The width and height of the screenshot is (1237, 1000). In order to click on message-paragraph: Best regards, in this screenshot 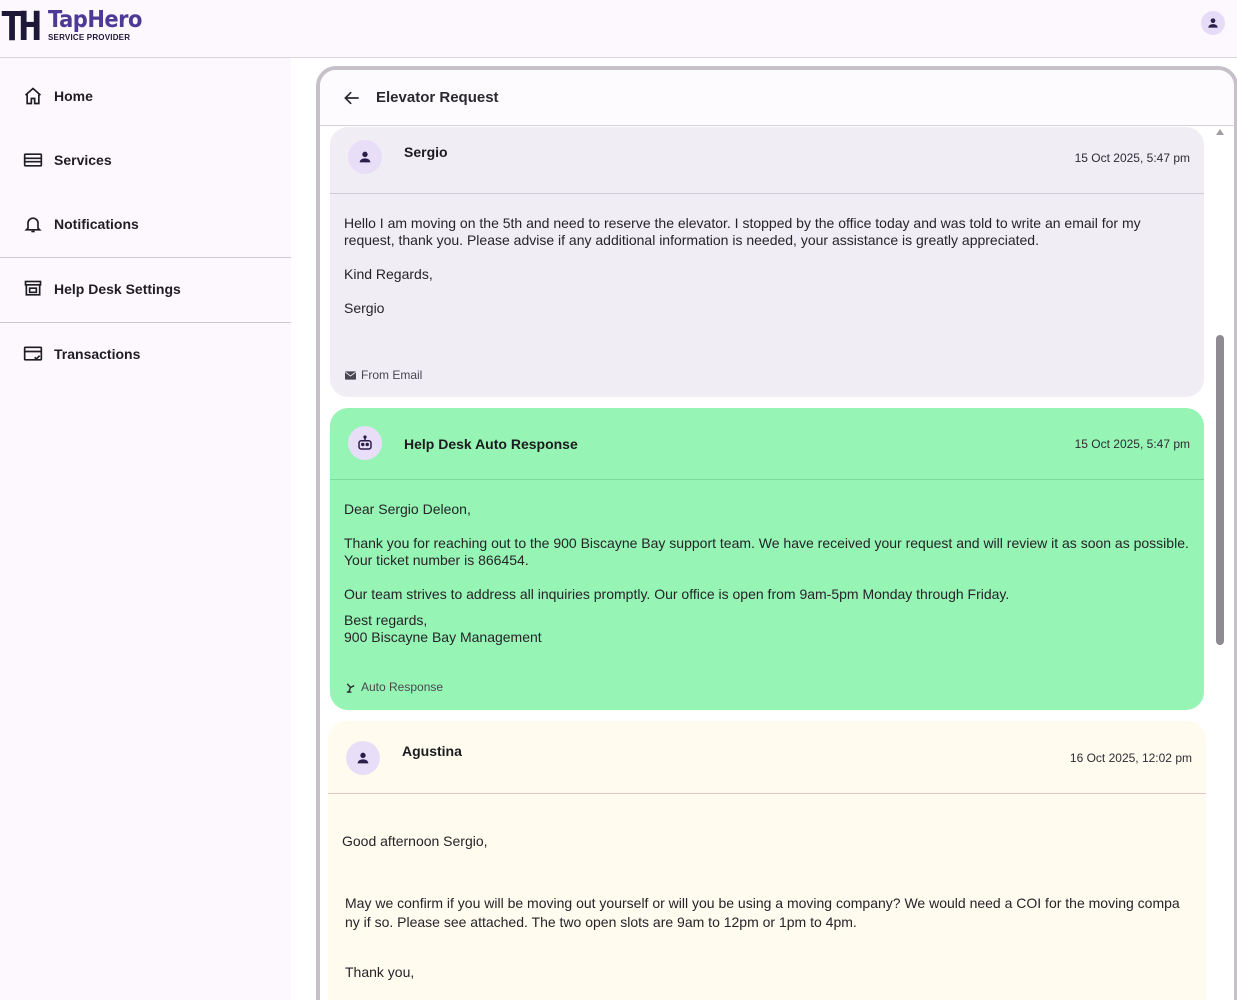, I will do `click(386, 620)`.